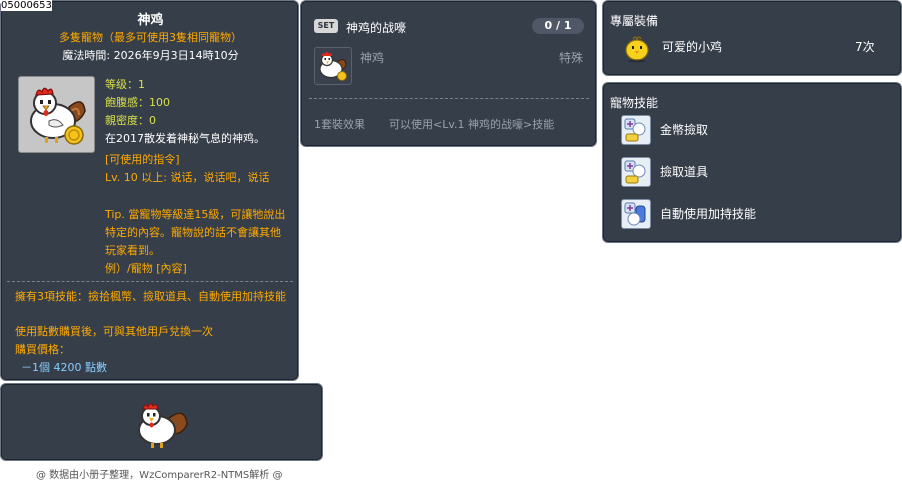 This screenshot has height=481, width=902. Describe the element at coordinates (634, 21) in the screenshot. I see `exclusive-equipment-title: 專屬裝備` at that location.